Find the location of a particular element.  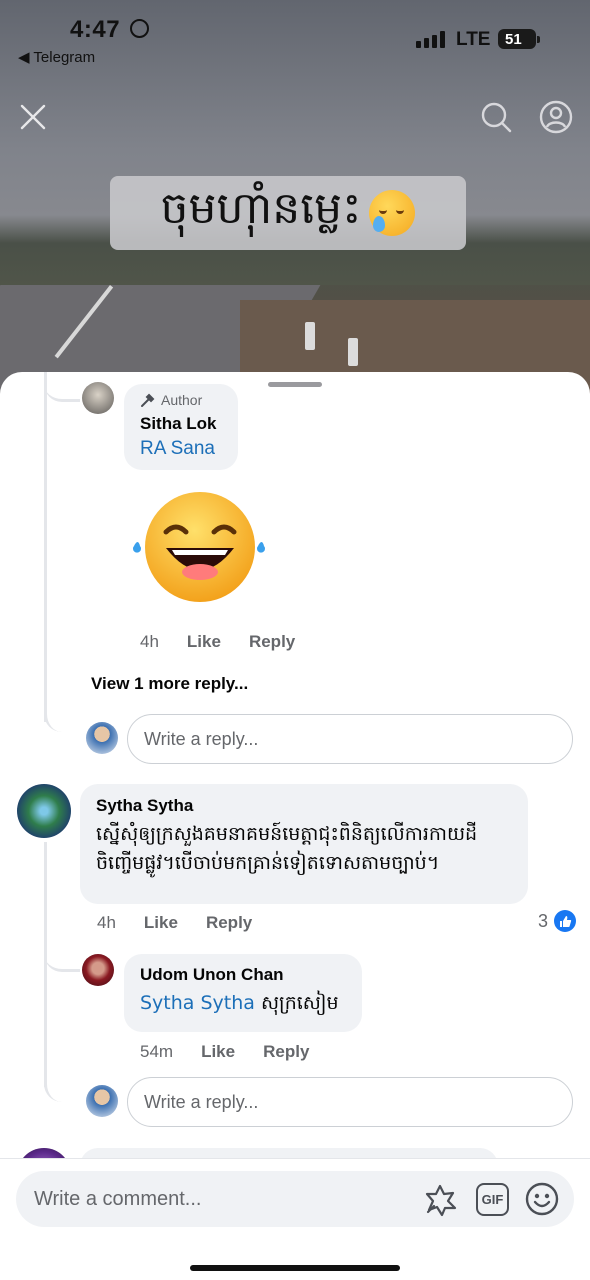

search-icon is located at coordinates (496, 117).